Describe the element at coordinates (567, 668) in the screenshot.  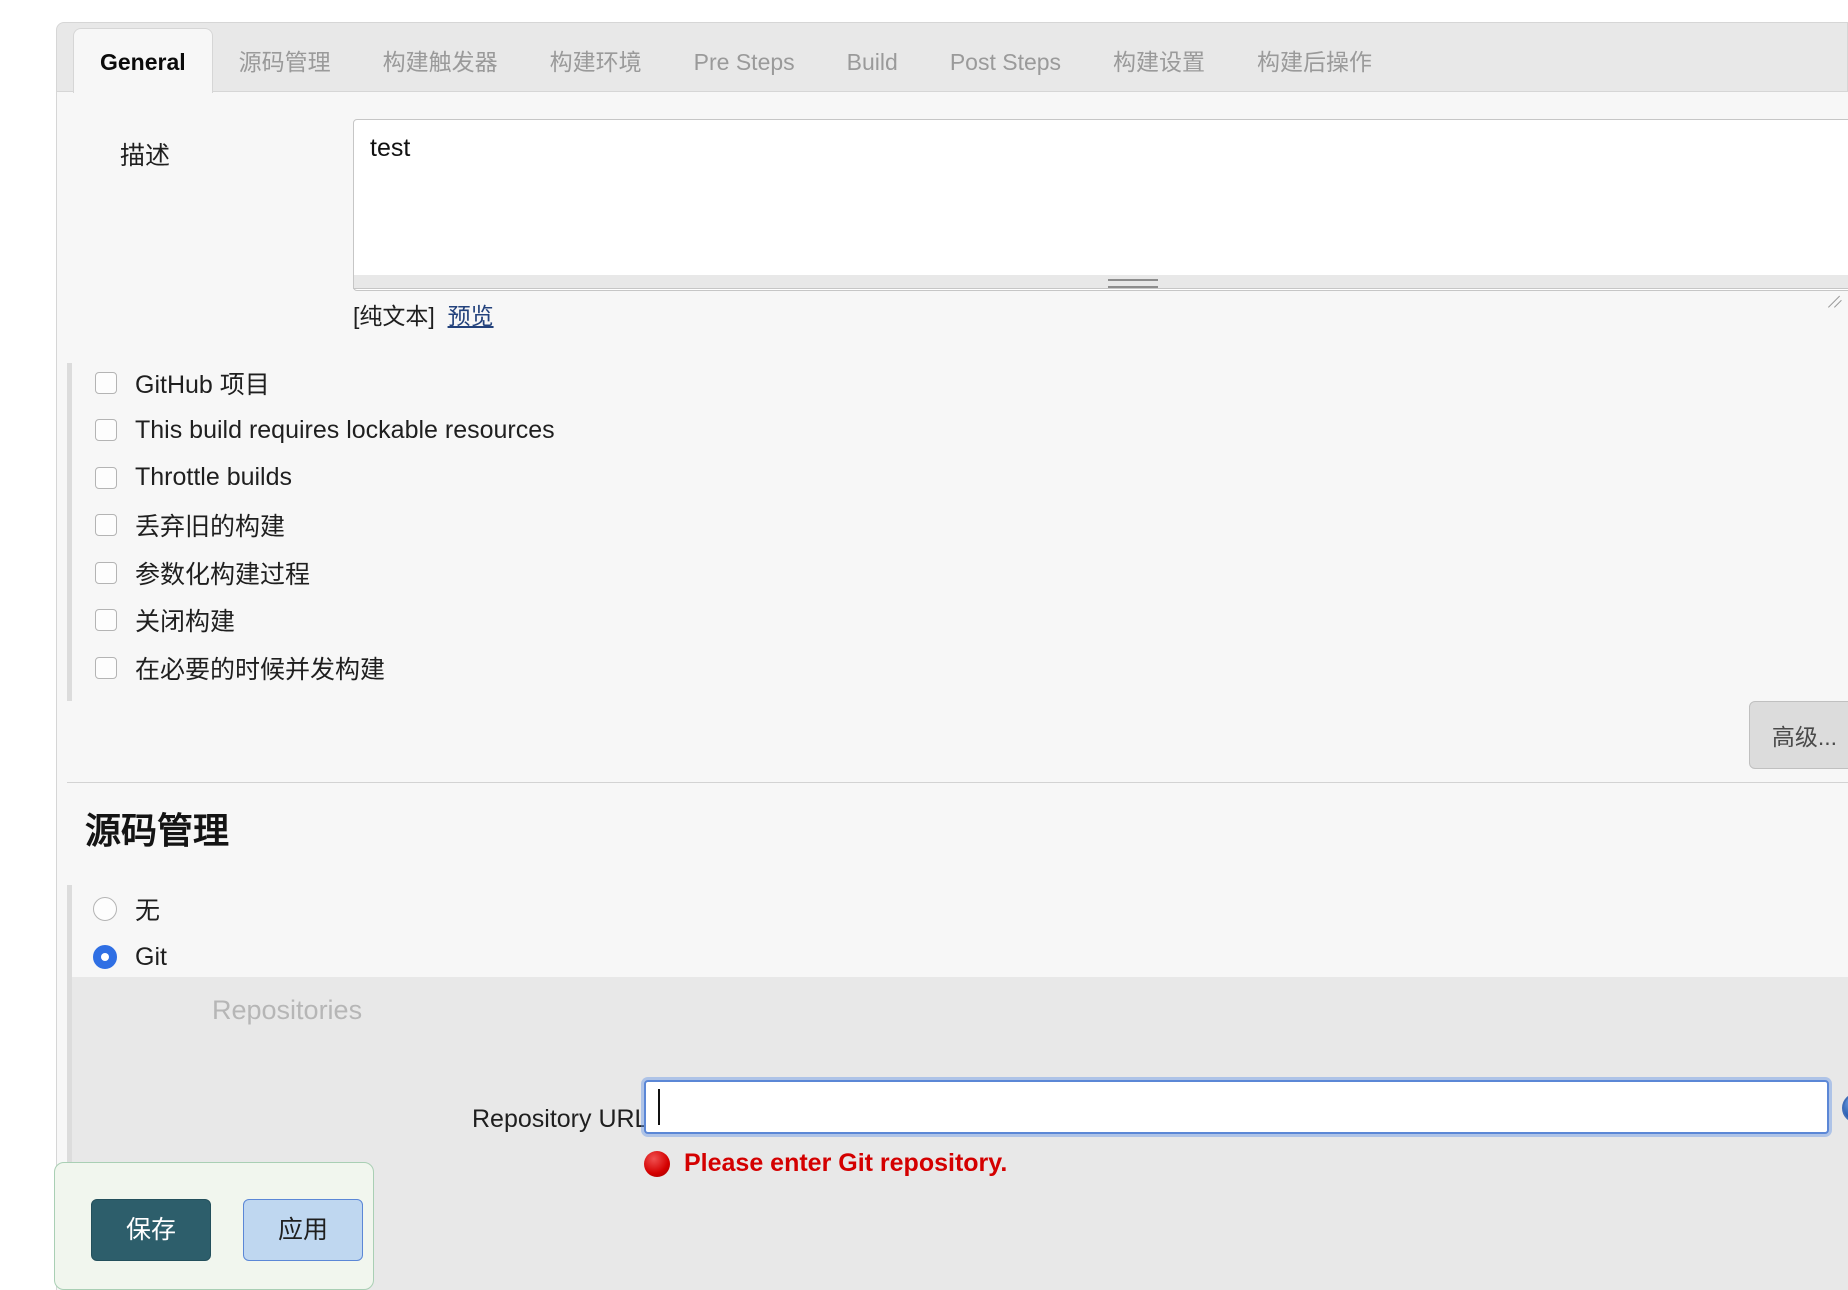
I see `checkbox-row-concurrent-builds: 在必要的时候并发构建` at that location.